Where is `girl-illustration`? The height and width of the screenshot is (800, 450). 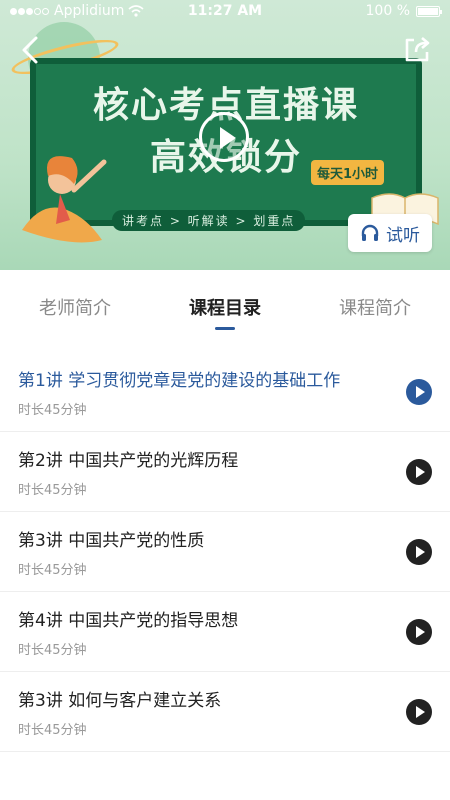
girl-illustration is located at coordinates (64, 199).